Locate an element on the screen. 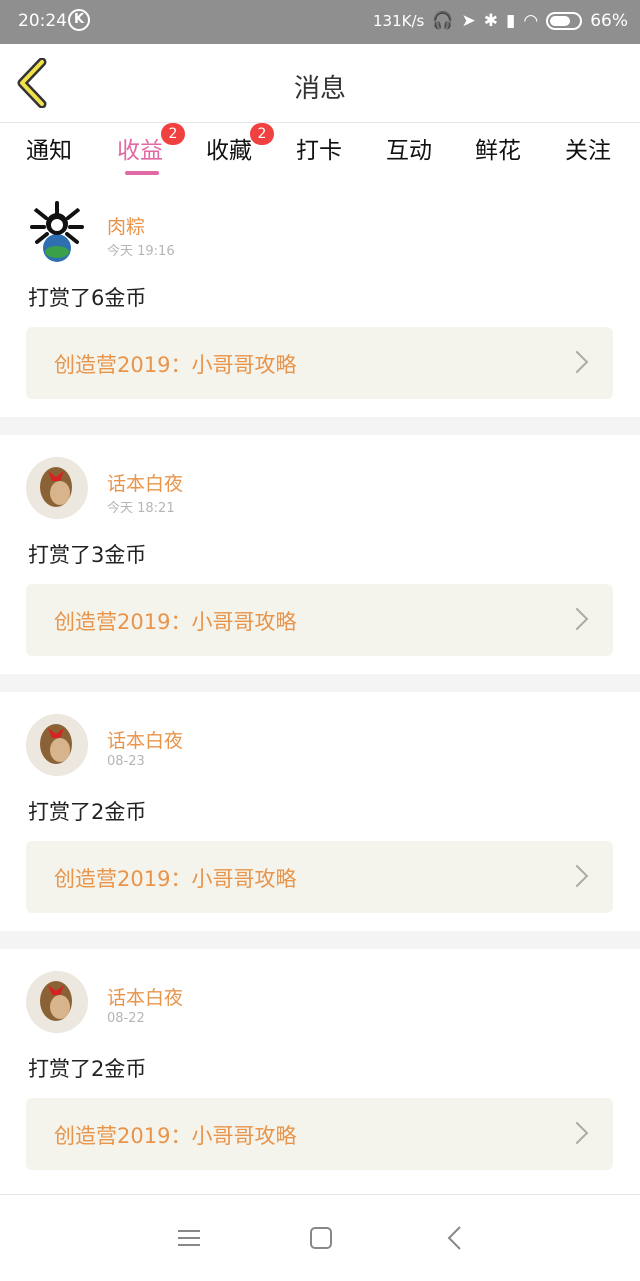 The image size is (640, 1281). tab-favorites: 收藏 2 is located at coordinates (240, 144).